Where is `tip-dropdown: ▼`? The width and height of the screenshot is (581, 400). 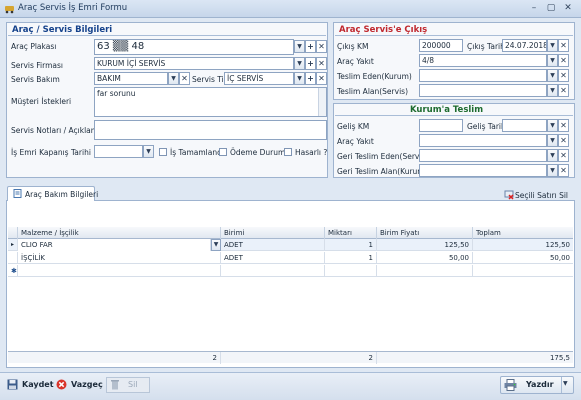
tip-dropdown: ▼ is located at coordinates (299, 78).